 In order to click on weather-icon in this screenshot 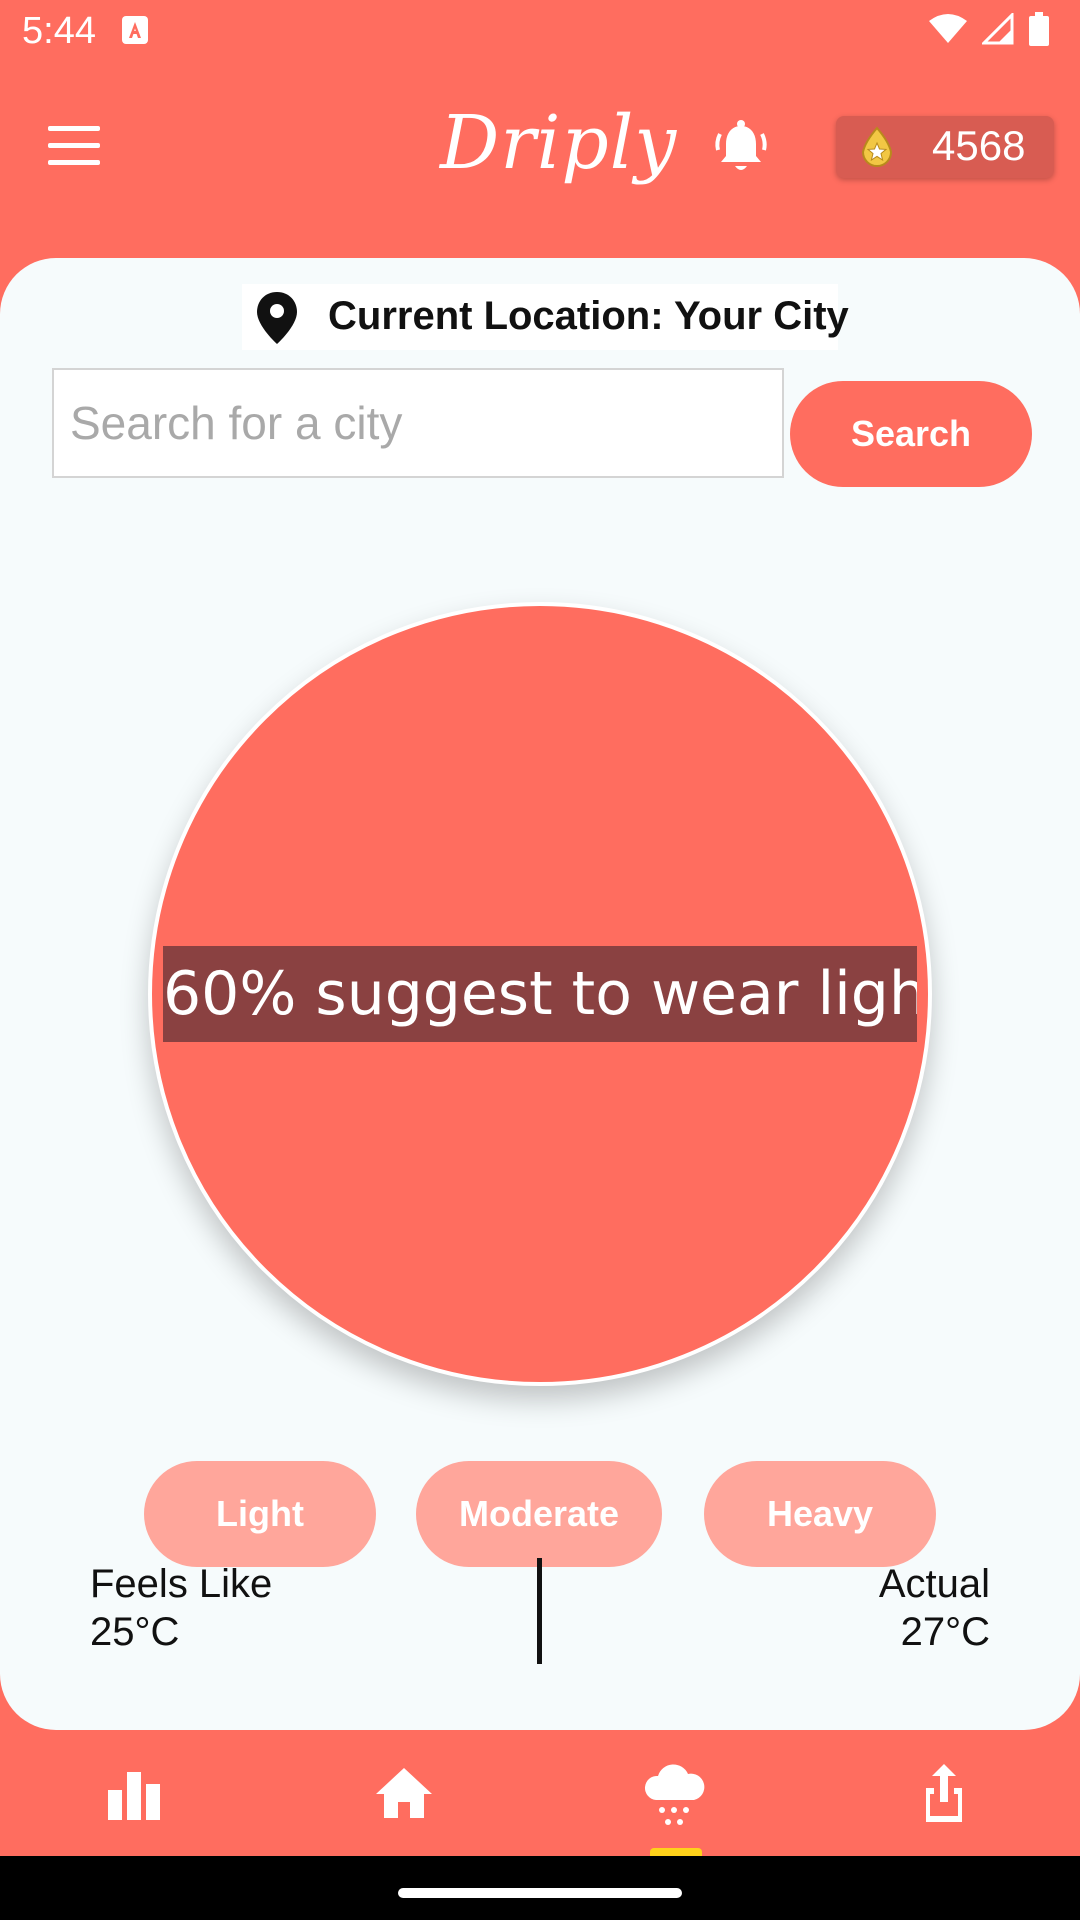, I will do `click(674, 1794)`.